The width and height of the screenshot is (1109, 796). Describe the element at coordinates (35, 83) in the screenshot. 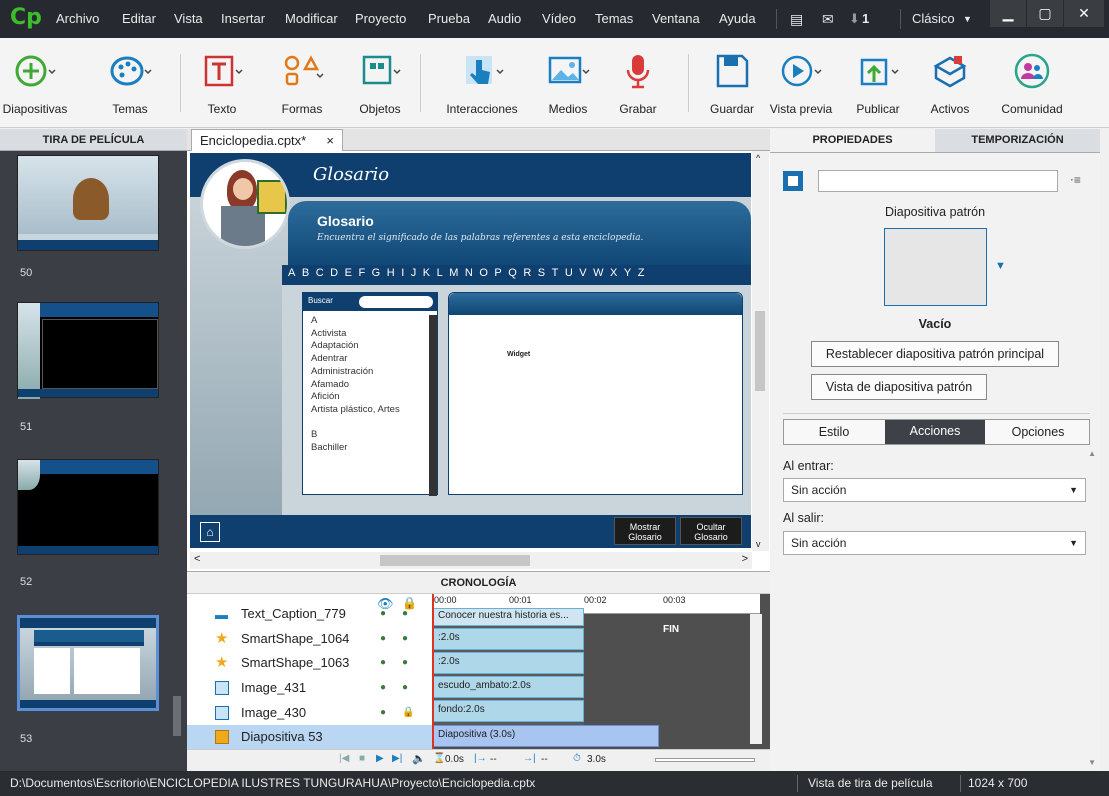

I see `diapositivas-button: Diapositivas` at that location.